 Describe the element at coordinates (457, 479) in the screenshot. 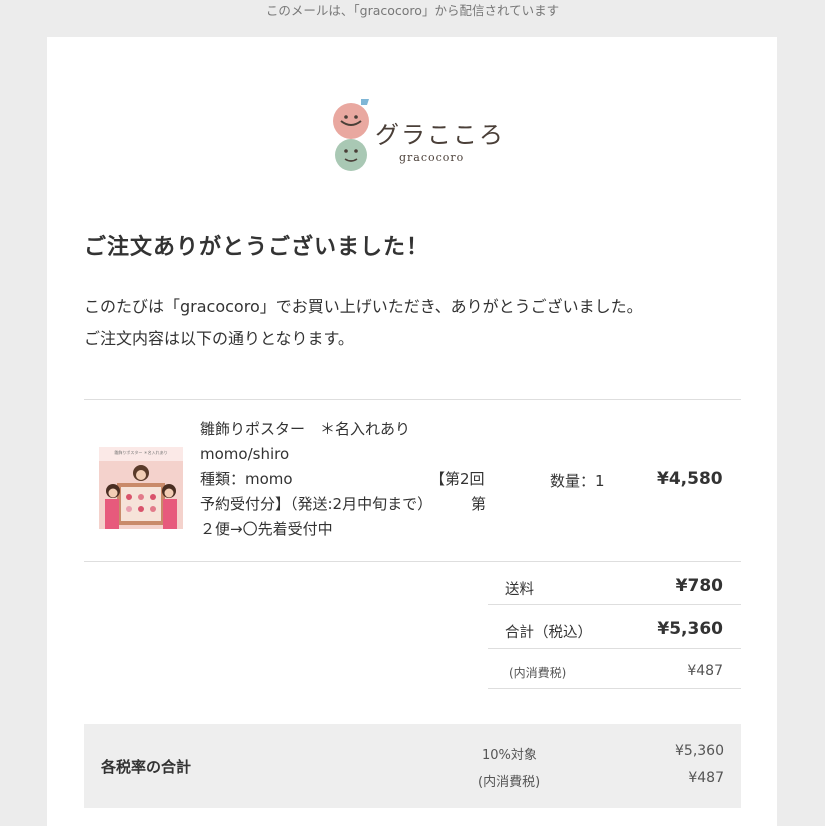

I see `product-type-option: 【第2回` at that location.